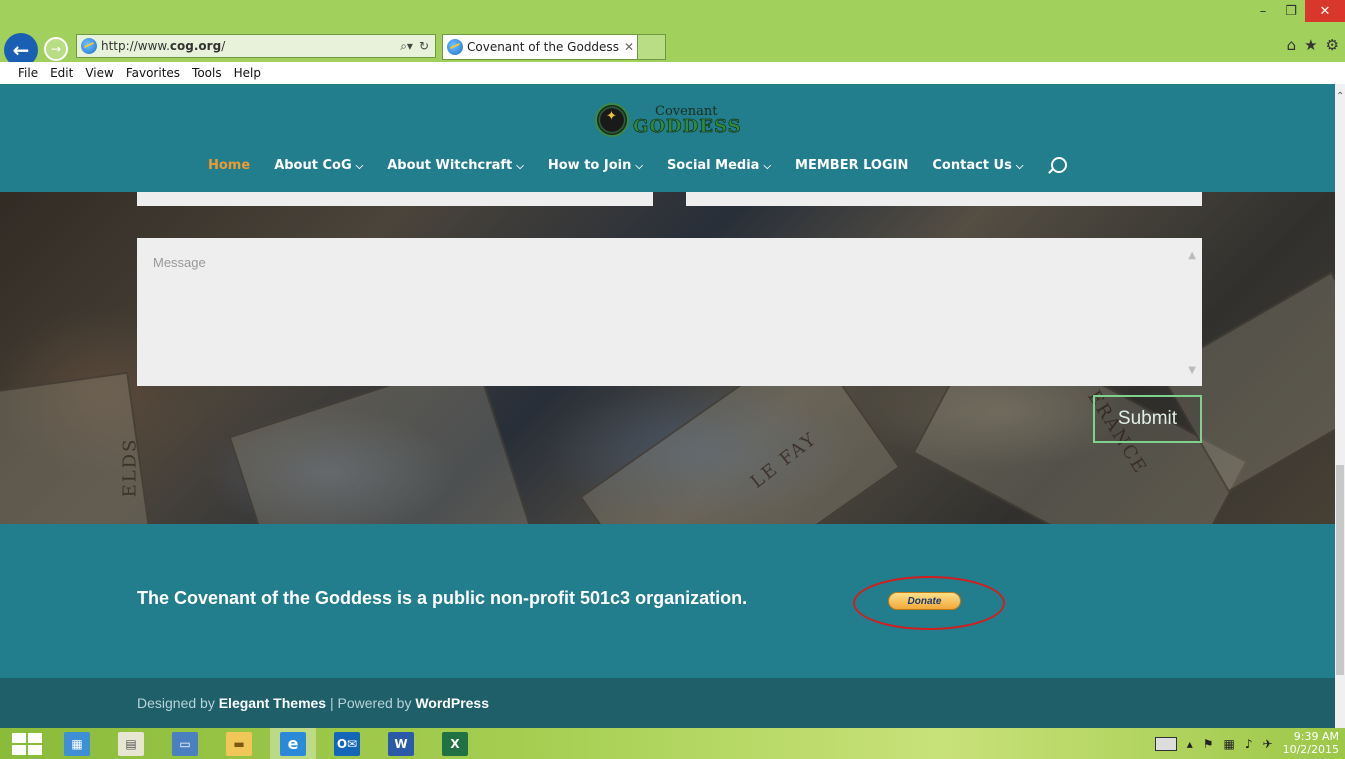 The image size is (1345, 759). I want to click on word-icon: W, so click(401, 743).